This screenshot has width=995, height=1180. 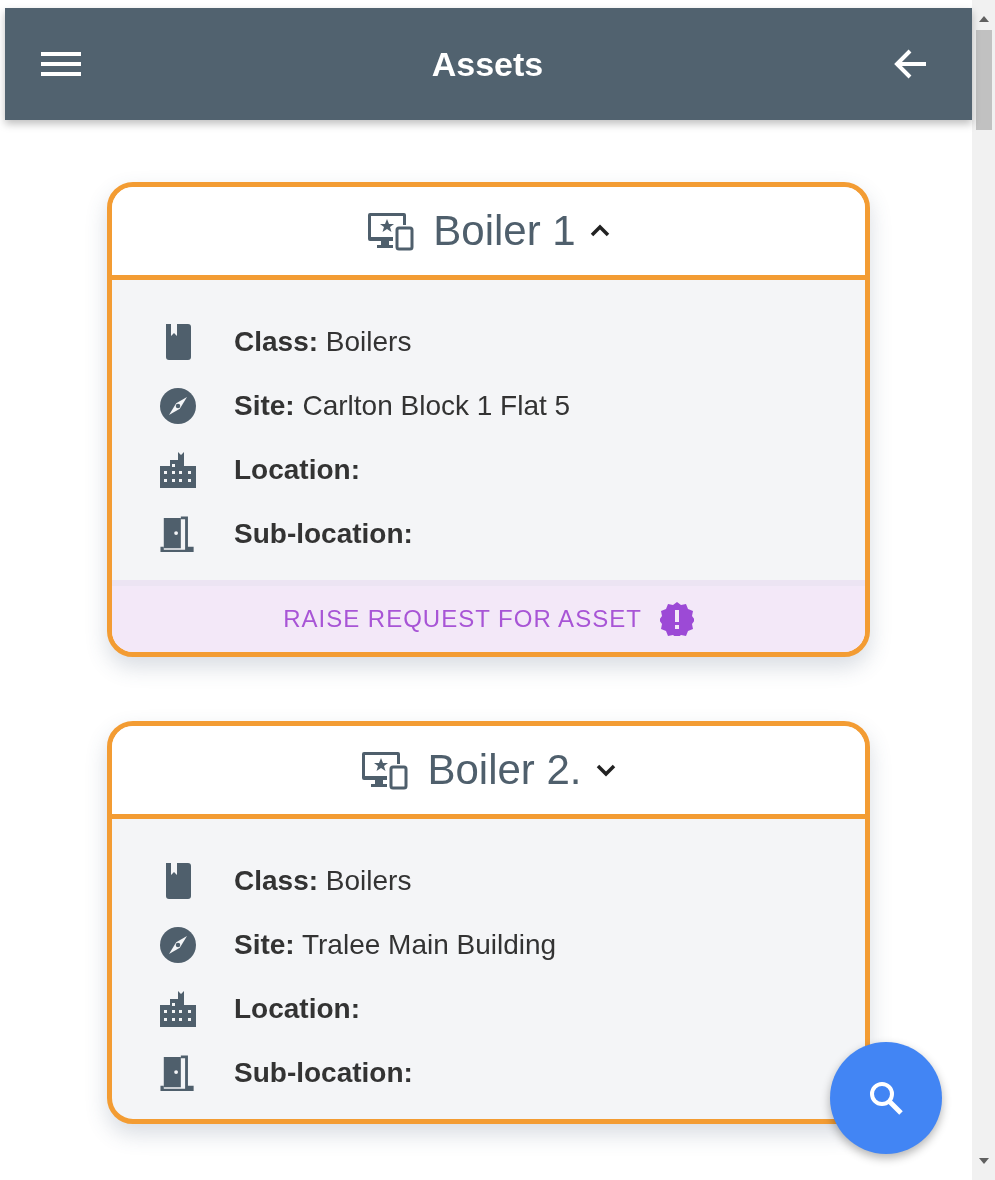 What do you see at coordinates (395, 945) in the screenshot?
I see `field-text: Site: Tralee Main Building` at bounding box center [395, 945].